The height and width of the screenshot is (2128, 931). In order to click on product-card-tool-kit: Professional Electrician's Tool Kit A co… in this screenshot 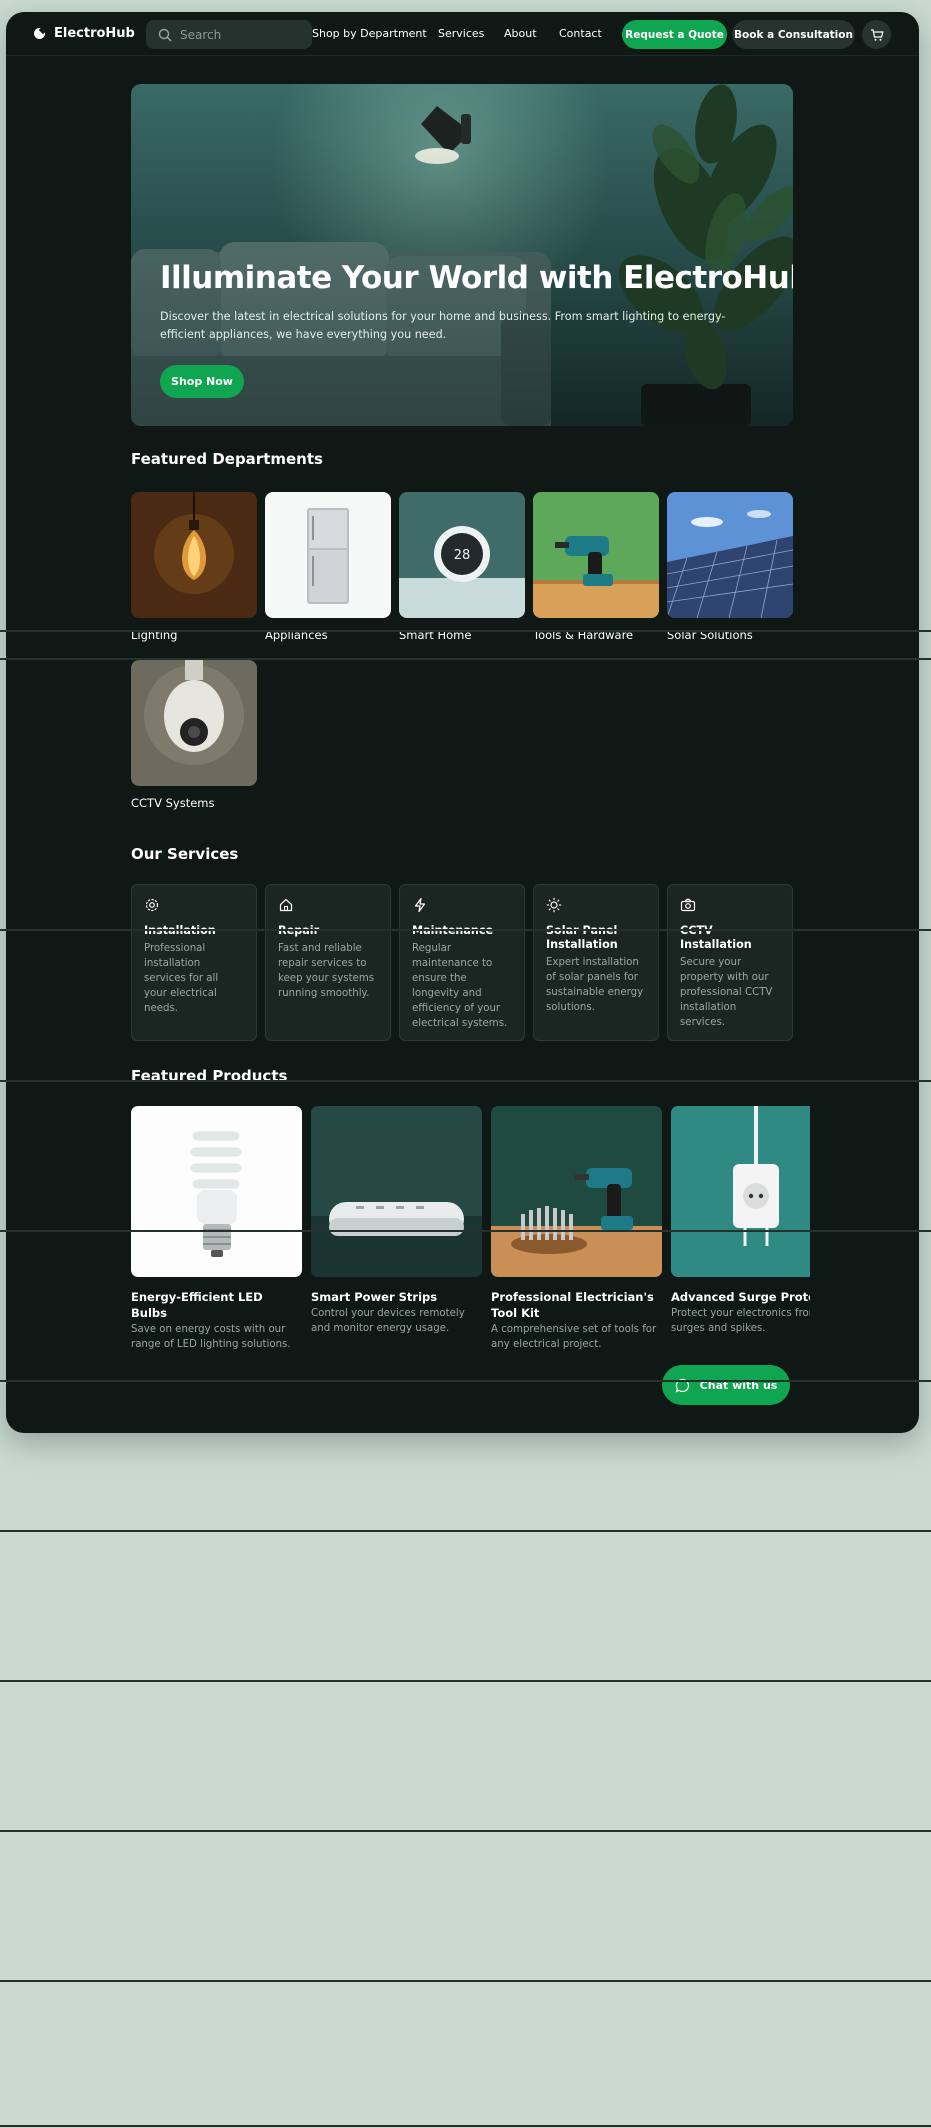, I will do `click(576, 1229)`.